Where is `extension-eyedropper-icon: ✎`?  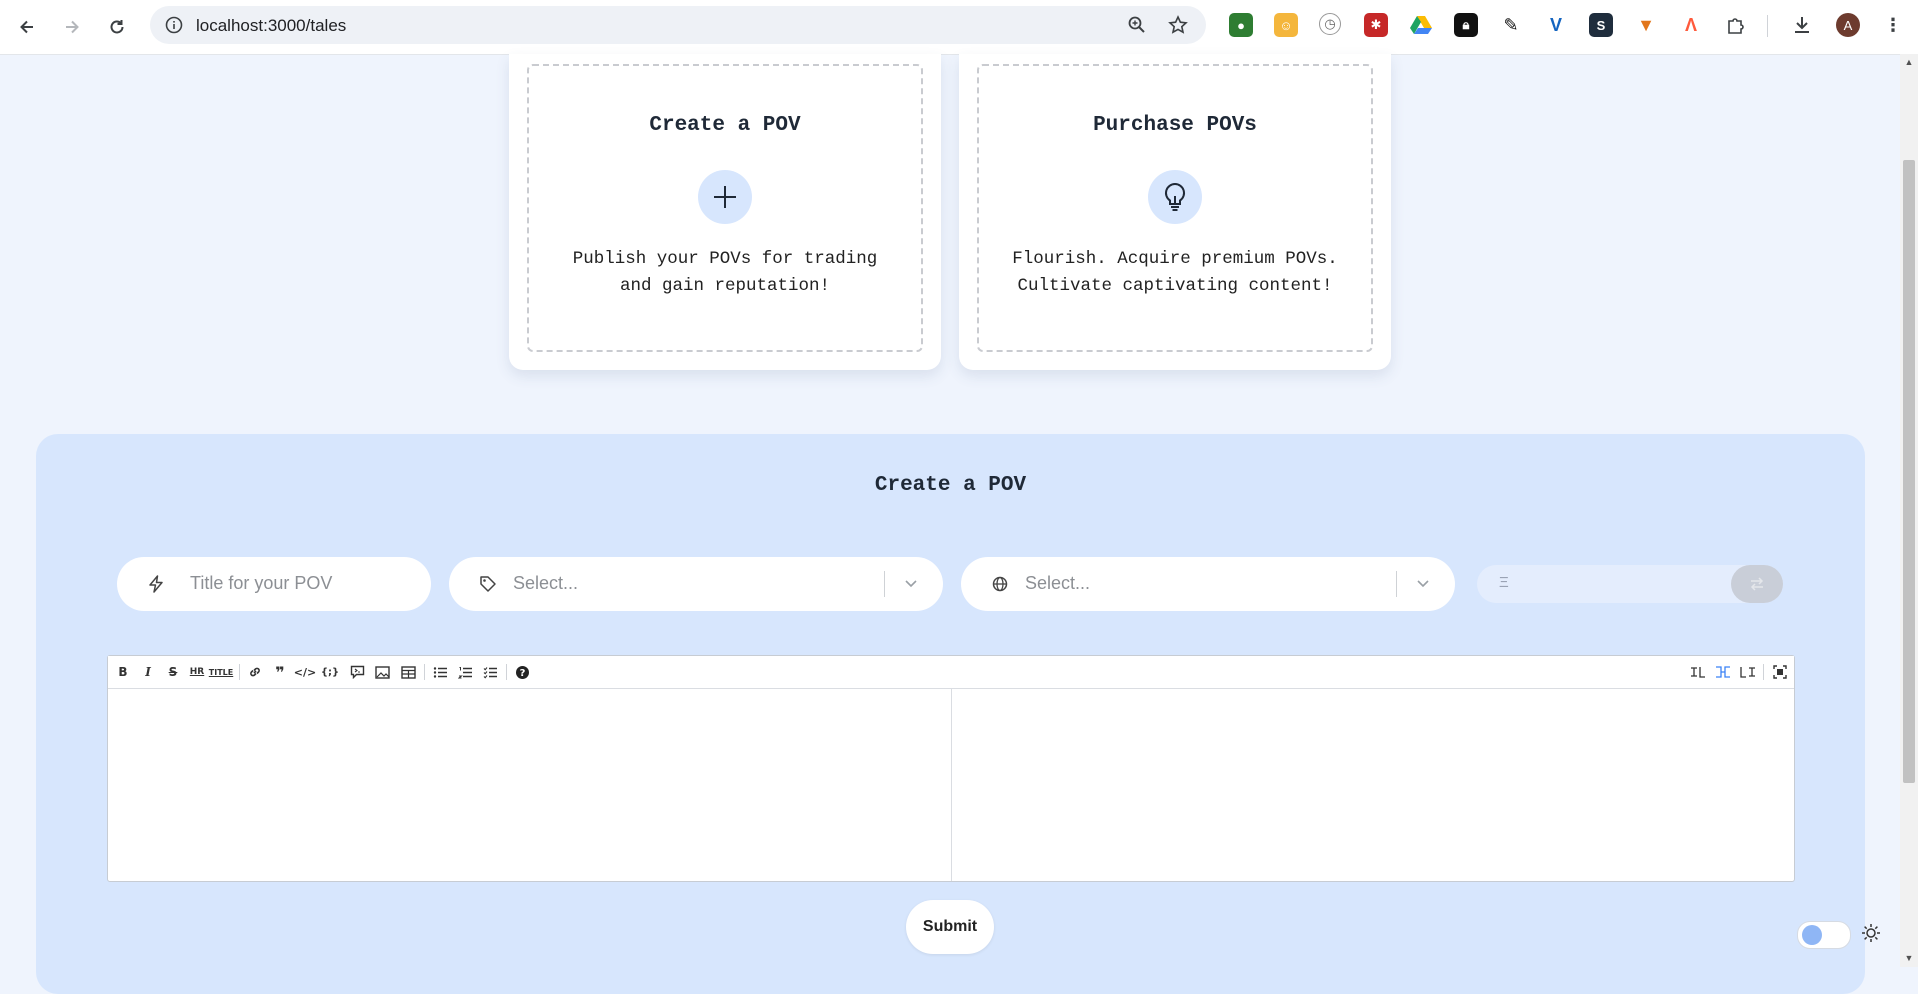 extension-eyedropper-icon: ✎ is located at coordinates (1511, 25).